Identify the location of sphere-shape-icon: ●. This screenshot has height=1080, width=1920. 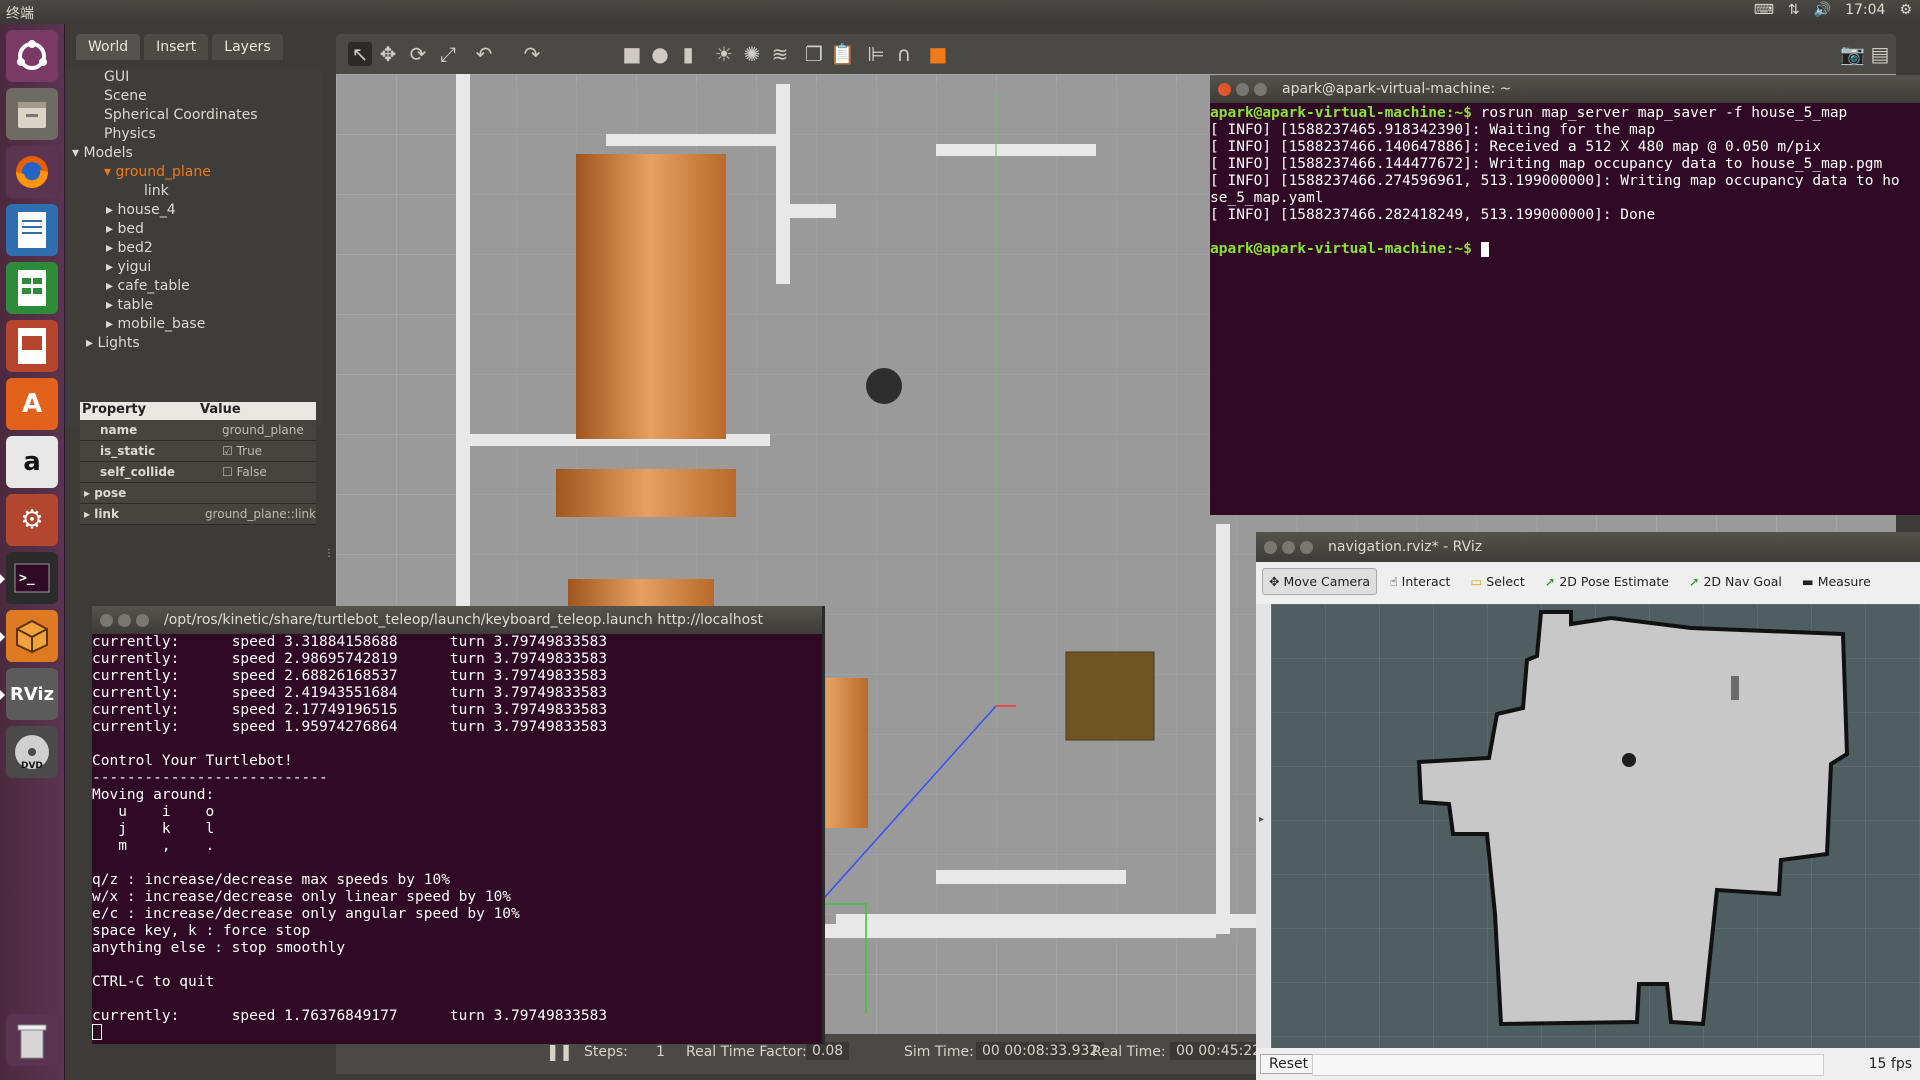
(660, 54).